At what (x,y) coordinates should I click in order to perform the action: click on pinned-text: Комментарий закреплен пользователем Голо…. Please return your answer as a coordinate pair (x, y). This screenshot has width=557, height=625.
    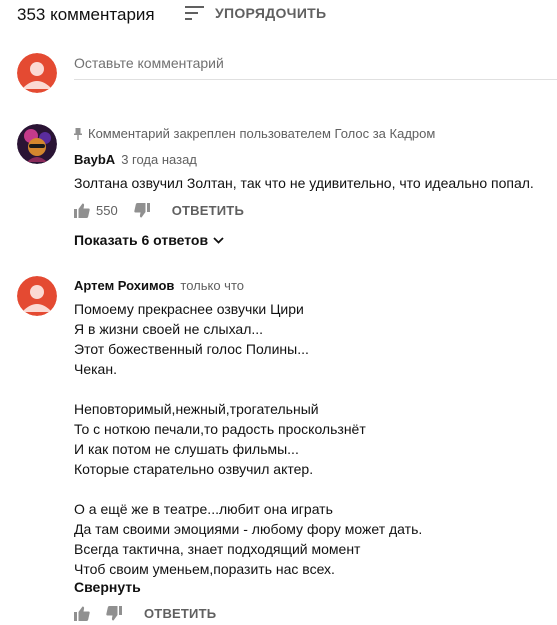
    Looking at the image, I should click on (262, 133).